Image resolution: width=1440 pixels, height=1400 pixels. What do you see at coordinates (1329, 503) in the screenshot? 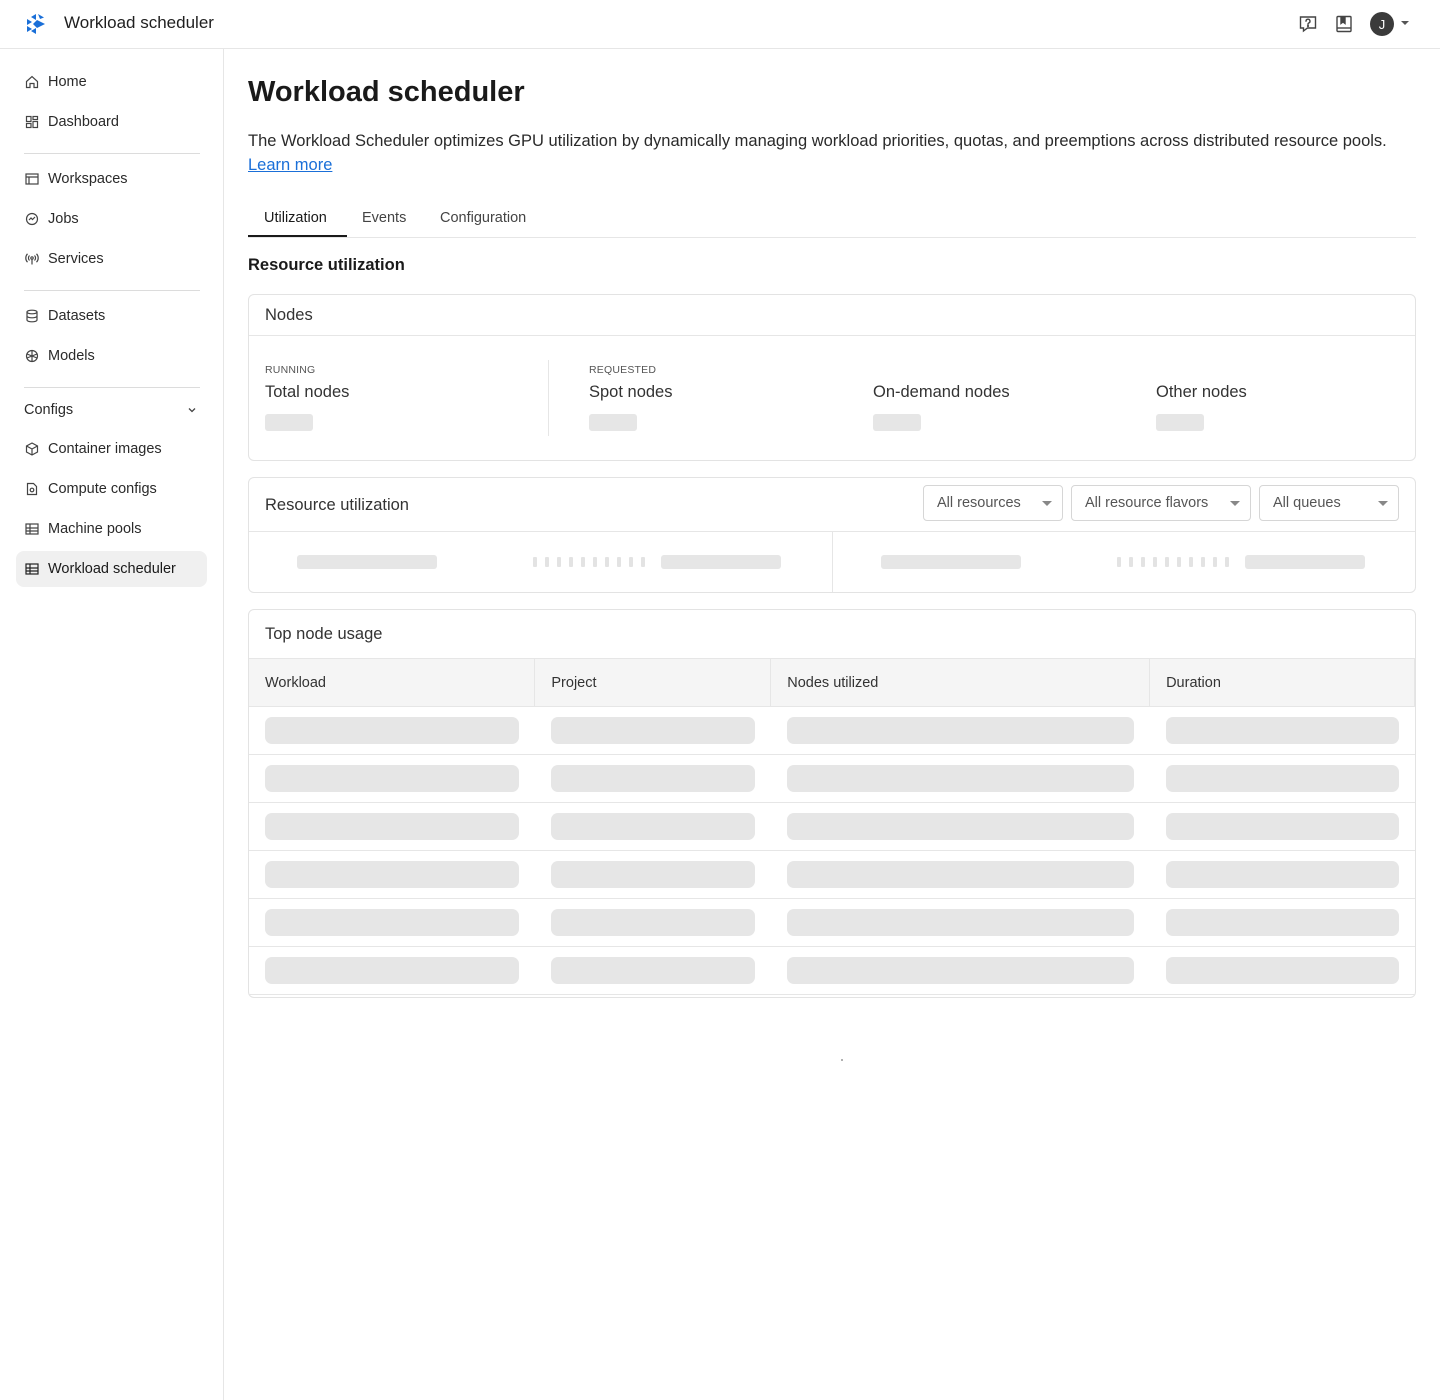
I see `queue-filter-select: All queues` at bounding box center [1329, 503].